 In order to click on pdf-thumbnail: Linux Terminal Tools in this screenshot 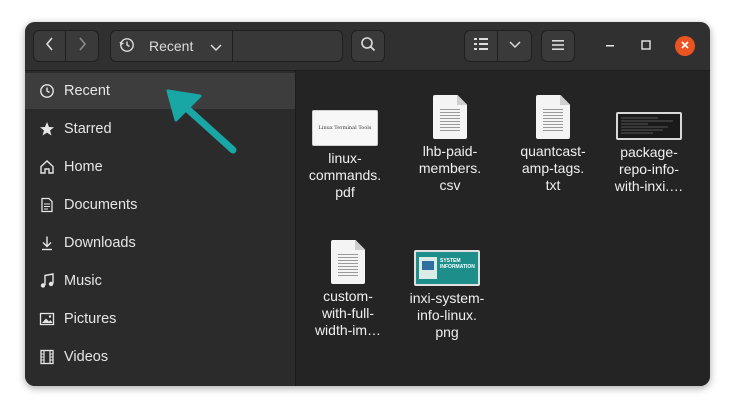, I will do `click(345, 128)`.